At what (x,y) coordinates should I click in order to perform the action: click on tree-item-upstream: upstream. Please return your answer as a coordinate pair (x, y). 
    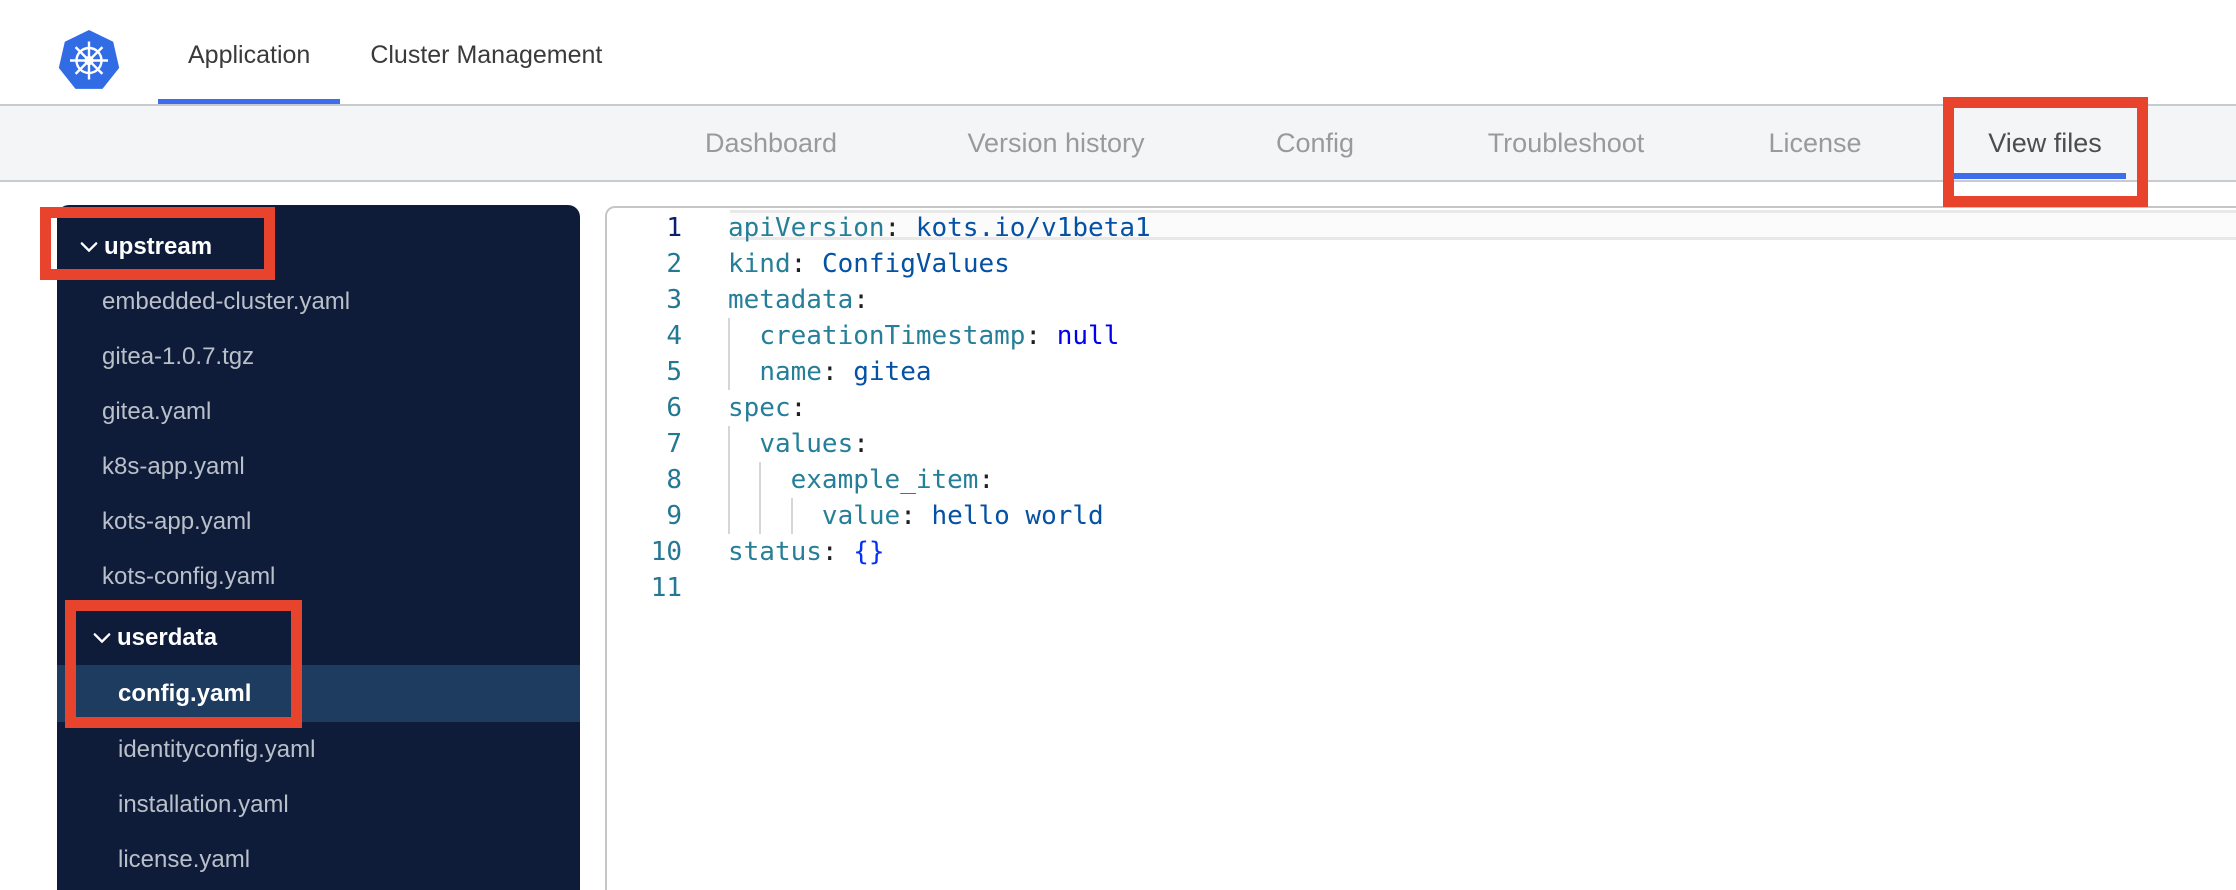
    Looking at the image, I should click on (318, 246).